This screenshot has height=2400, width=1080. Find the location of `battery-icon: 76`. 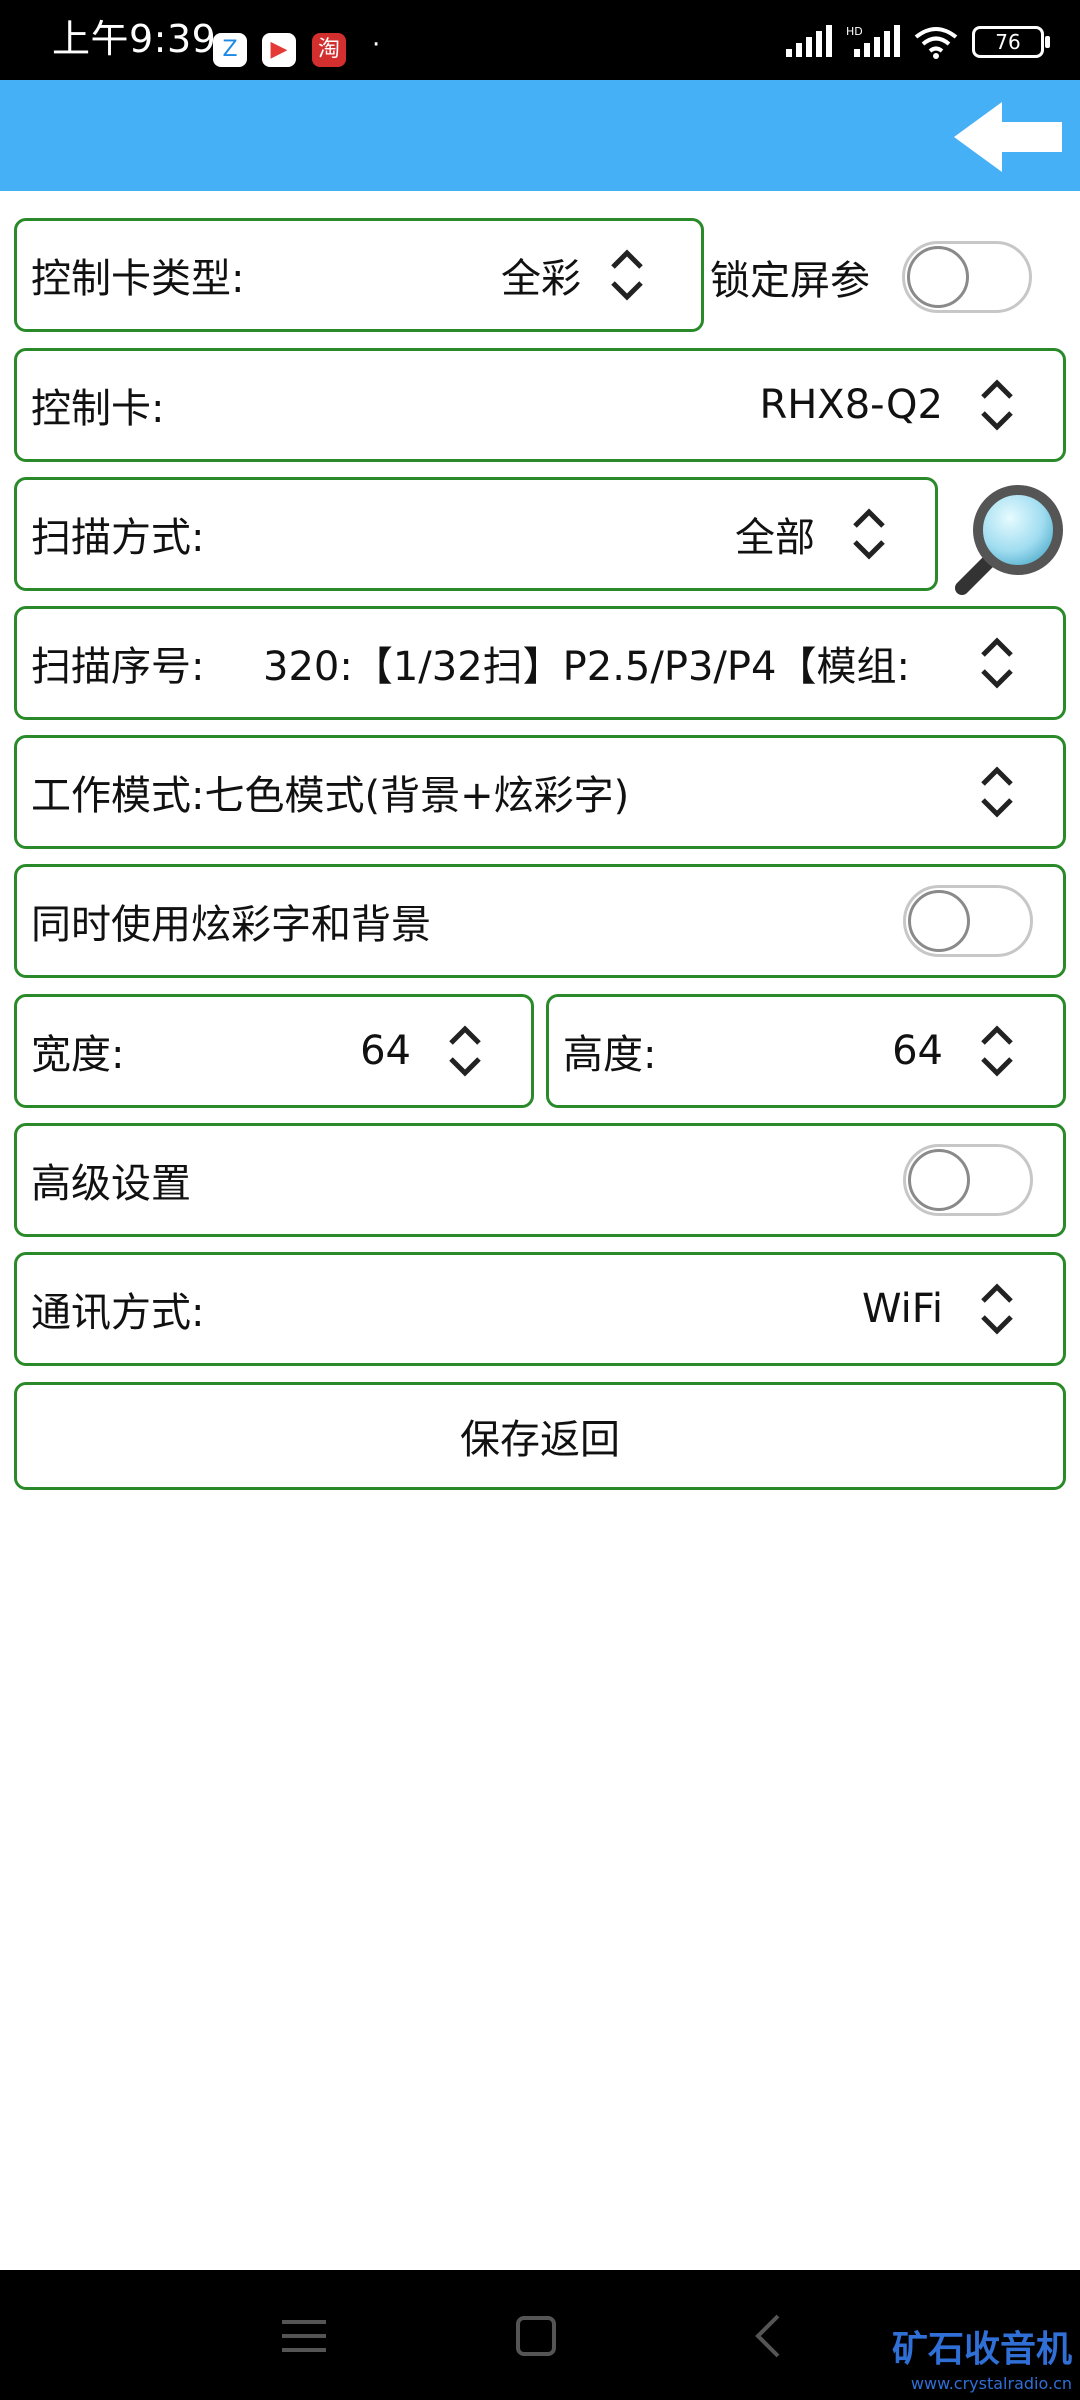

battery-icon: 76 is located at coordinates (1011, 42).